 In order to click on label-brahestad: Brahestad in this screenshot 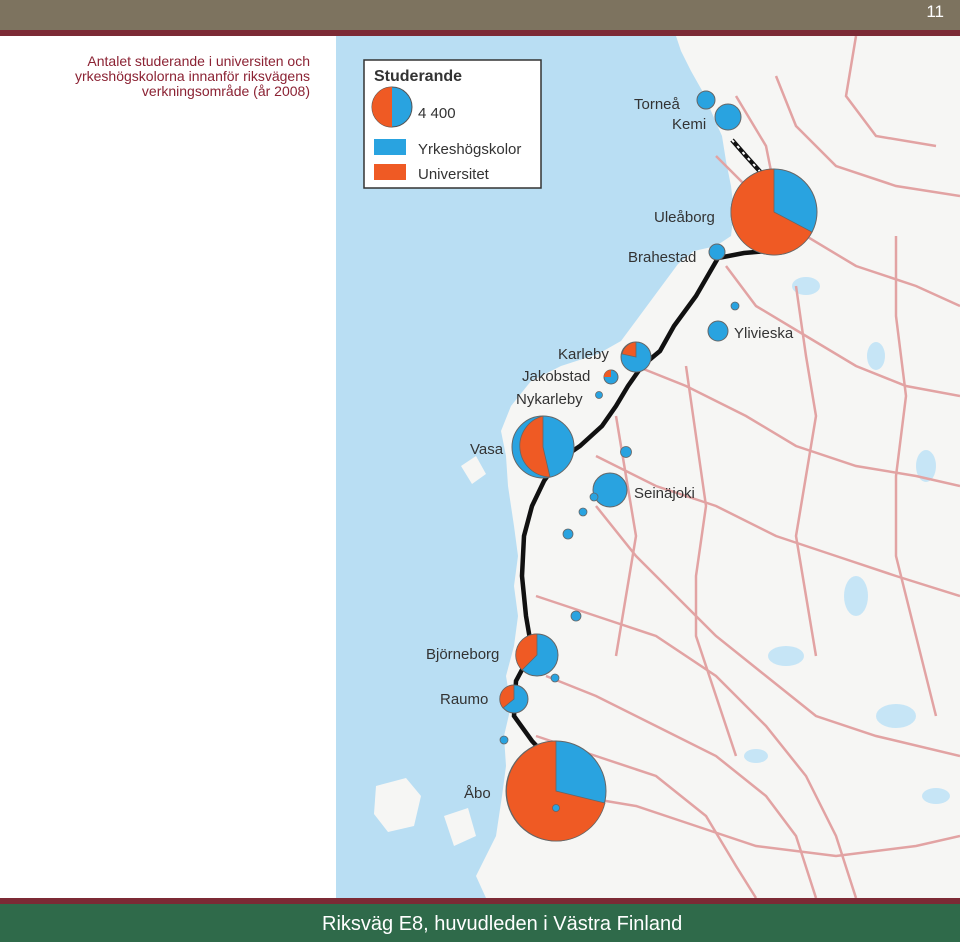, I will do `click(662, 257)`.